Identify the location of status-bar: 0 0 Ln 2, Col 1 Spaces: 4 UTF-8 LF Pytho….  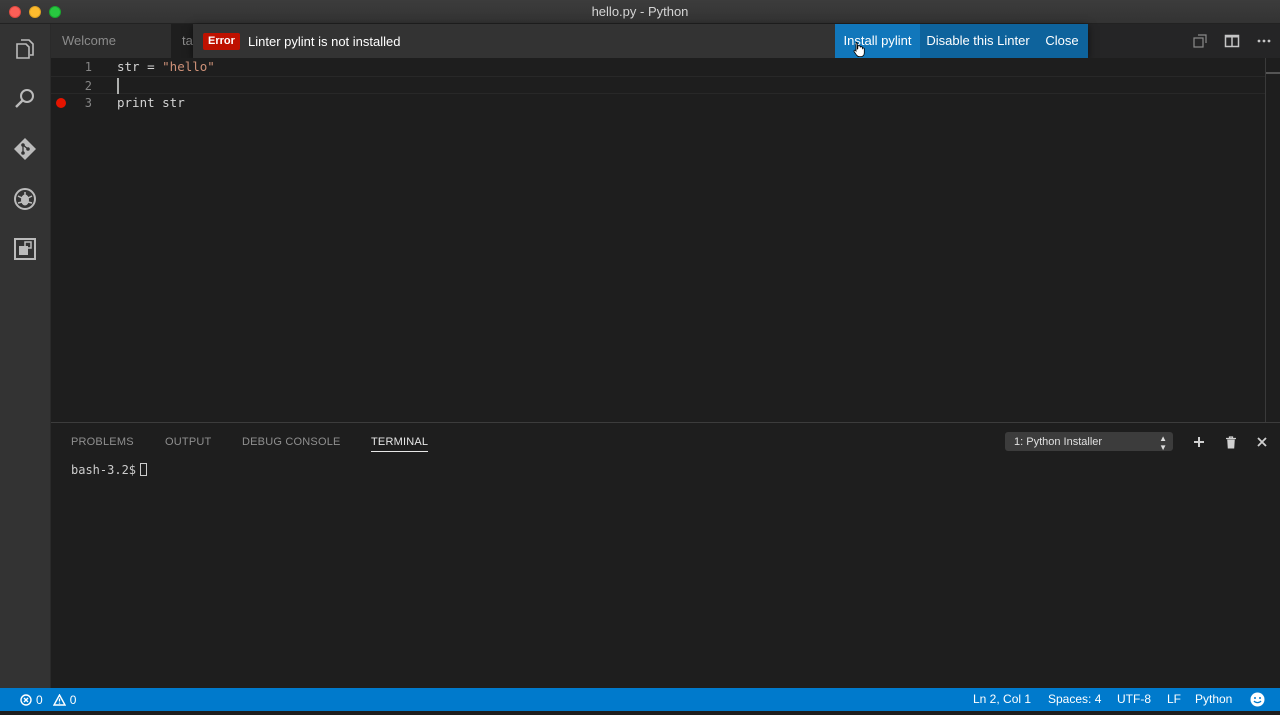
(640, 699).